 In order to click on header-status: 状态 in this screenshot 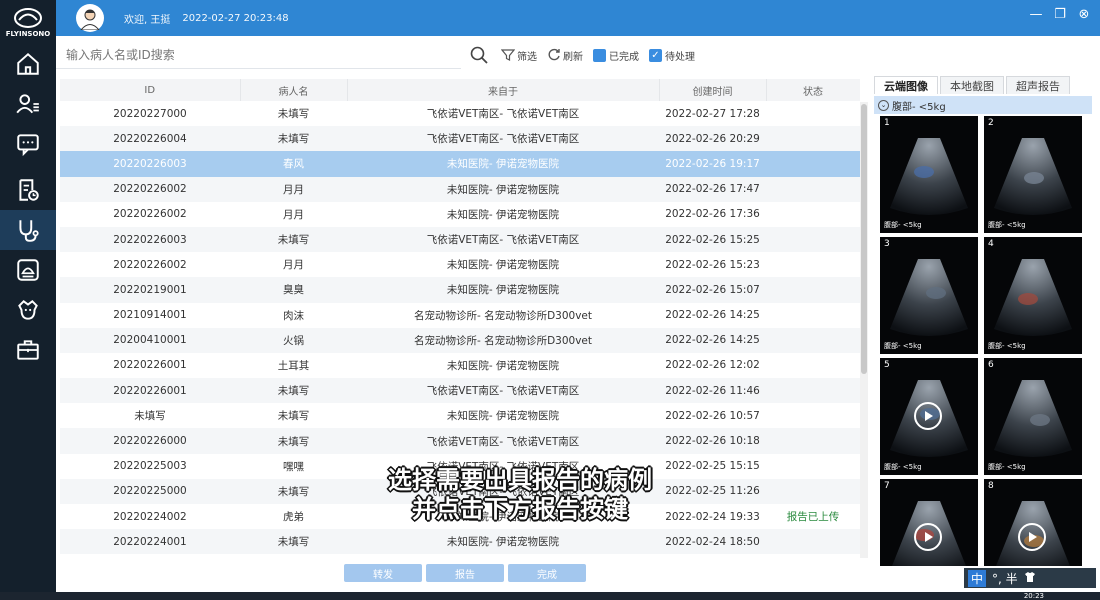, I will do `click(813, 90)`.